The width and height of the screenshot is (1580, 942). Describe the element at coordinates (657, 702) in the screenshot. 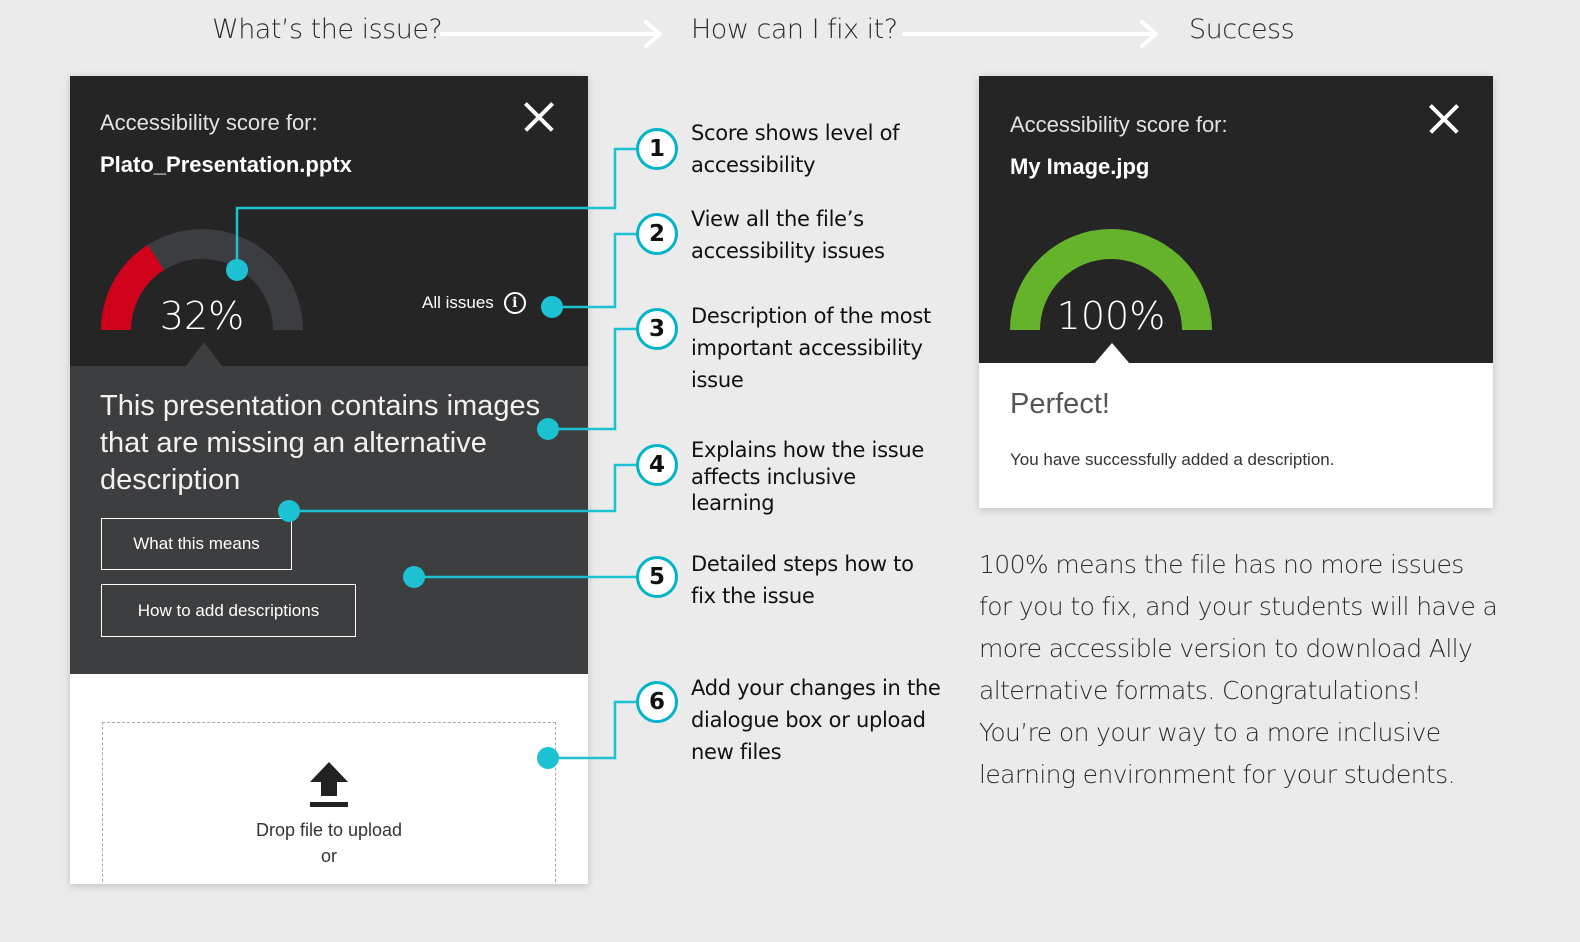

I see `callout-number-6: 6` at that location.